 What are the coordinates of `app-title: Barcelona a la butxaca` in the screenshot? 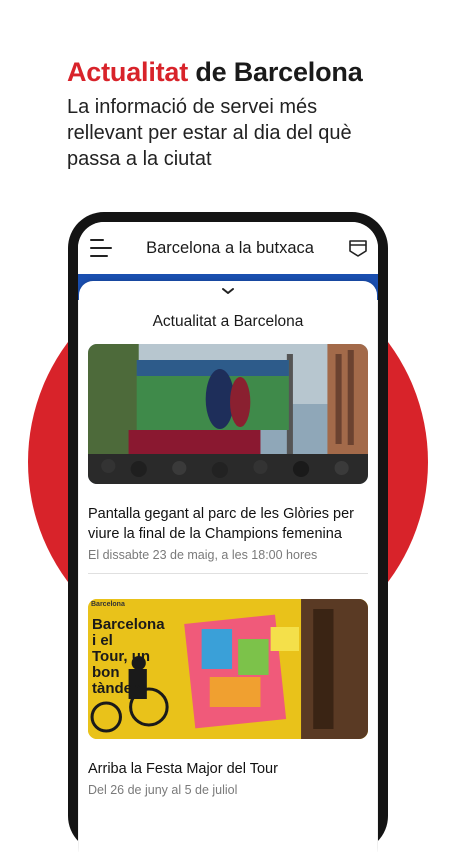 It's located at (230, 247).